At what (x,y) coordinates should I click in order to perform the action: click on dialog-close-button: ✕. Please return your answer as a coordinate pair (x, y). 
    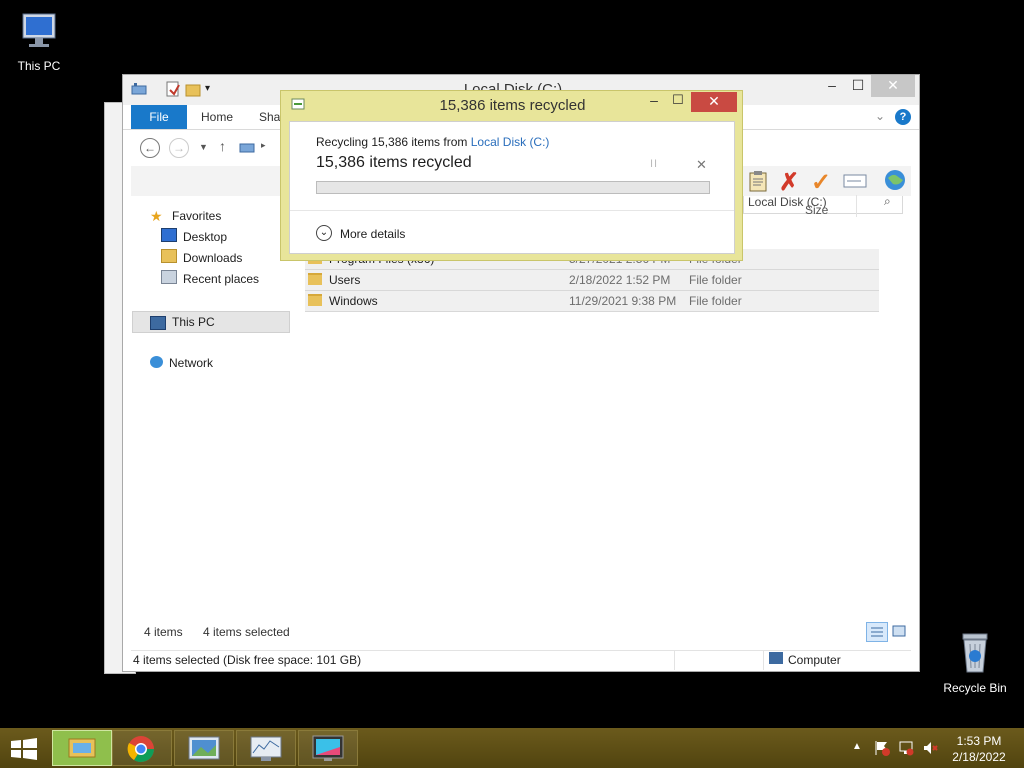
    Looking at the image, I should click on (714, 102).